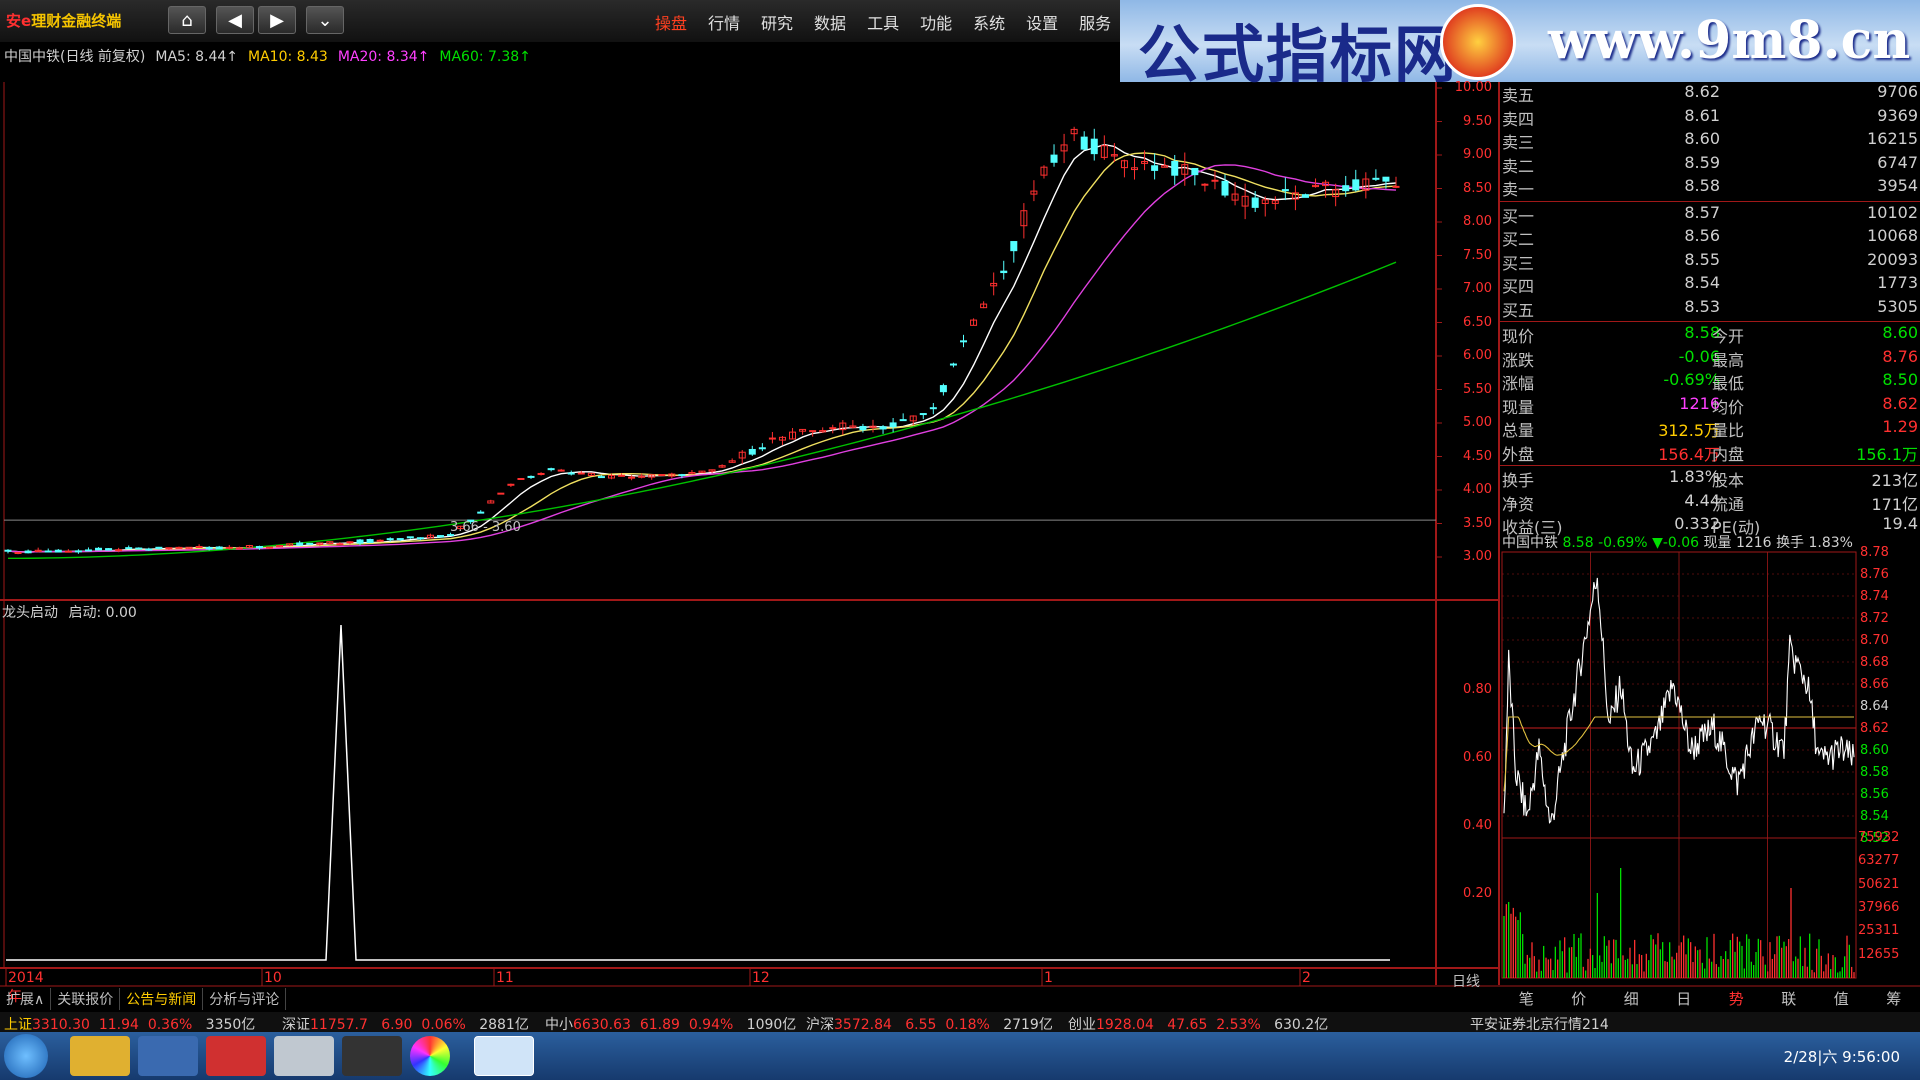  I want to click on mask-app-icon, so click(372, 1056).